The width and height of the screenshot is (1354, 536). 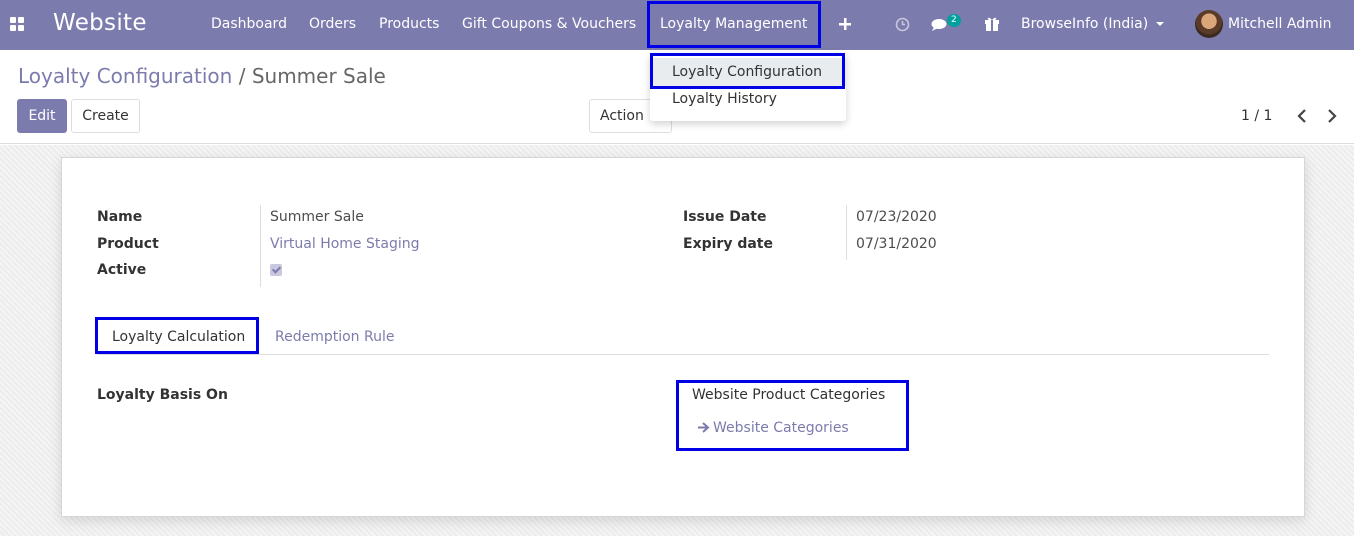 What do you see at coordinates (1332, 116) in the screenshot?
I see `chevron-right-icon` at bounding box center [1332, 116].